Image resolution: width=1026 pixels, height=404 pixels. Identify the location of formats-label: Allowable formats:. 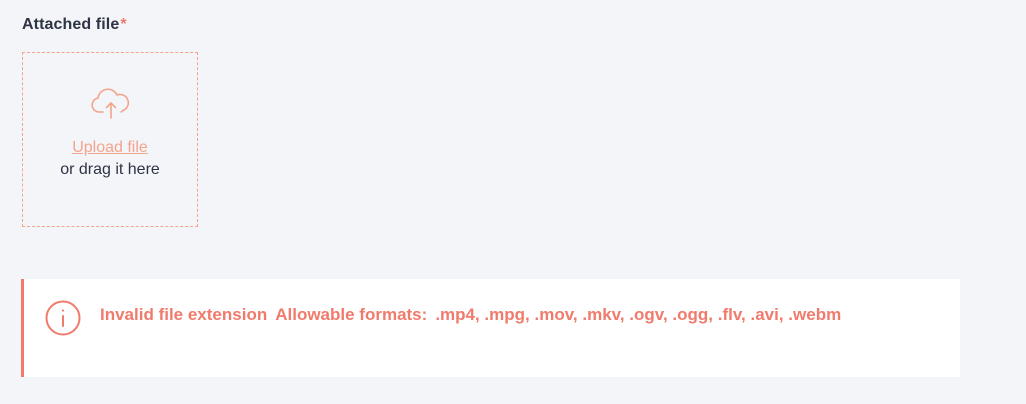
(351, 314).